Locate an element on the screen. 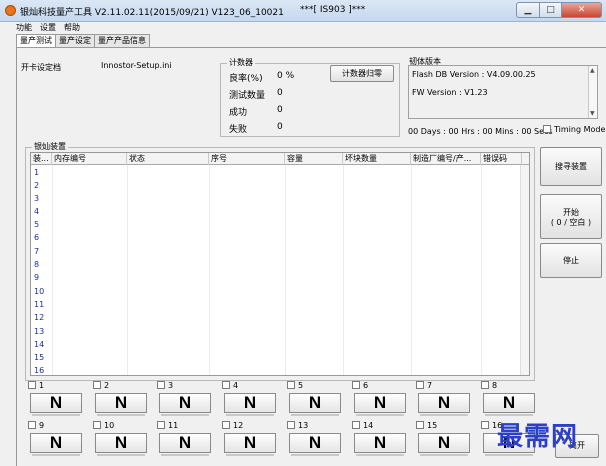  table-row: 8 is located at coordinates (36, 264).